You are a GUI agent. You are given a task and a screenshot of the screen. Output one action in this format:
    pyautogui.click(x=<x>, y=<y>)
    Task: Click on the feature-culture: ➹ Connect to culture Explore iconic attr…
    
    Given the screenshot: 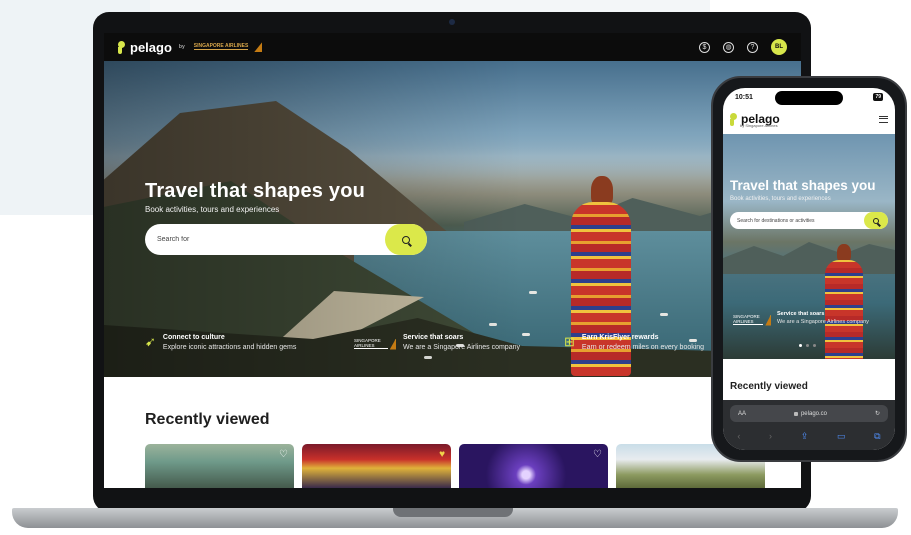 What is the action you would take?
    pyautogui.click(x=220, y=342)
    